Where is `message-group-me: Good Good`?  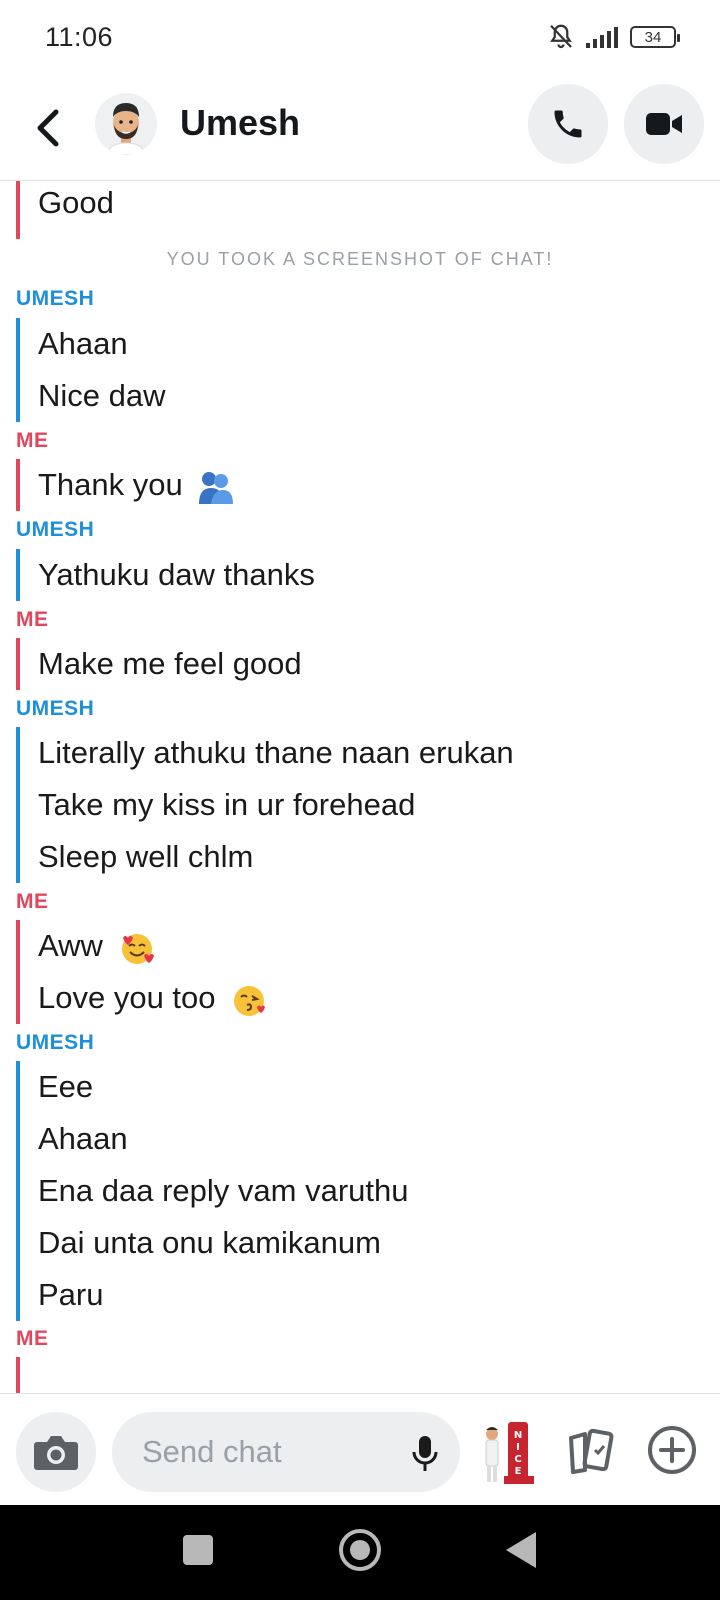 message-group-me: Good Good is located at coordinates (361, 210).